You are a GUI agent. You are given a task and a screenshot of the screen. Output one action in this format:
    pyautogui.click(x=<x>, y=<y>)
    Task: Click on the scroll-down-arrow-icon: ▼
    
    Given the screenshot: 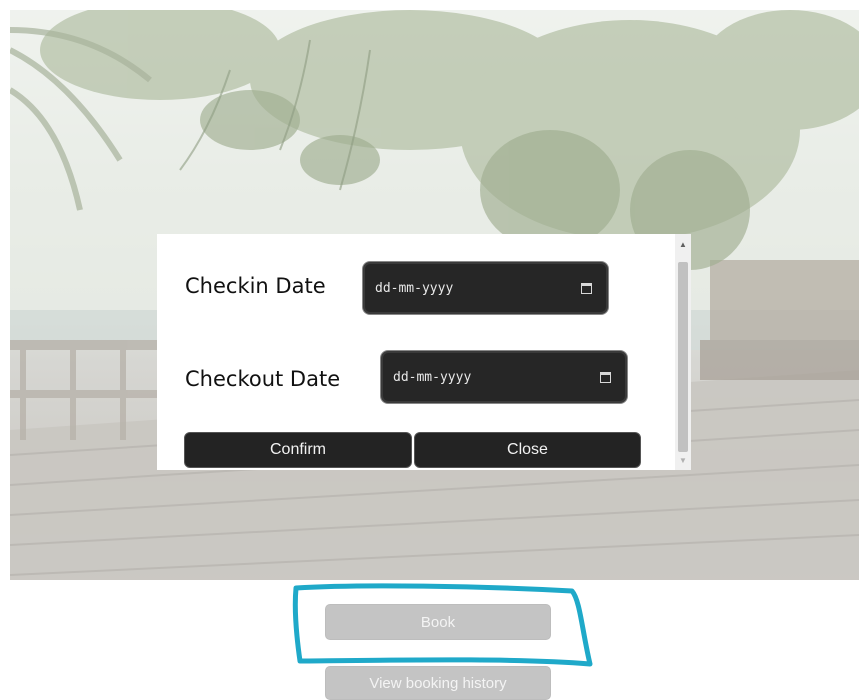 What is the action you would take?
    pyautogui.click(x=683, y=460)
    